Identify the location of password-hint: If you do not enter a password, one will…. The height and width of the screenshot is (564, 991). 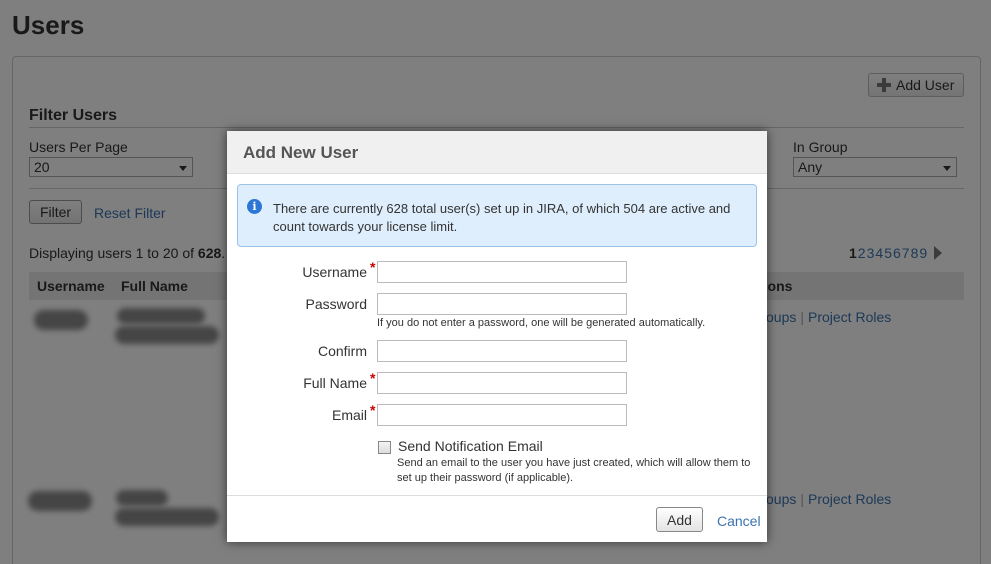
(541, 323).